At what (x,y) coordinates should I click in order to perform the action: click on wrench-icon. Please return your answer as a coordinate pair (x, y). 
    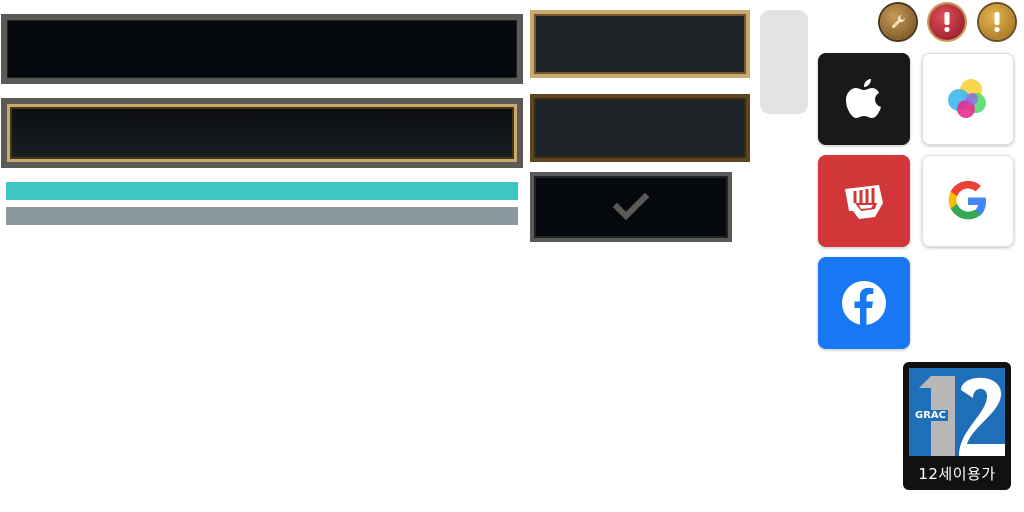
    Looking at the image, I should click on (898, 21).